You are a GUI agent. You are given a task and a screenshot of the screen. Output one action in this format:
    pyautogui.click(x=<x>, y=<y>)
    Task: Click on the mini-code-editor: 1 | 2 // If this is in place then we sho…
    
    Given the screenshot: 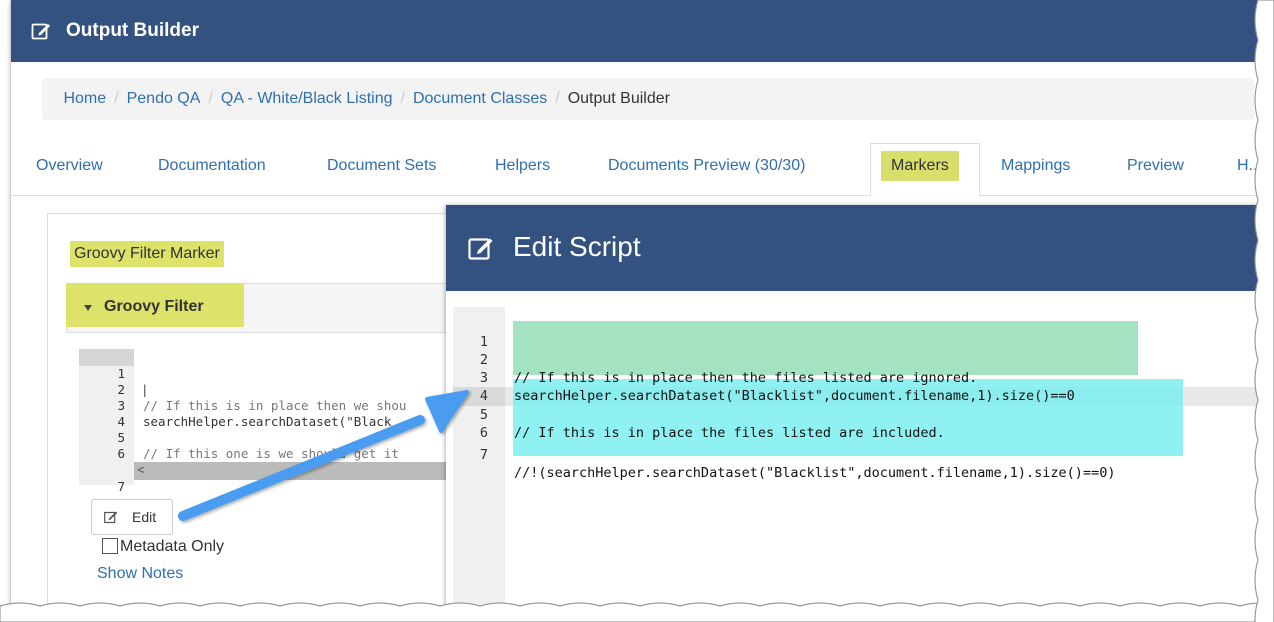 What is the action you would take?
    pyautogui.click(x=279, y=421)
    